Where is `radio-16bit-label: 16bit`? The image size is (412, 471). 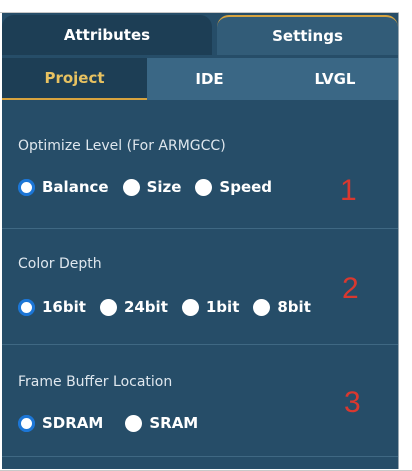 radio-16bit-label: 16bit is located at coordinates (64, 307).